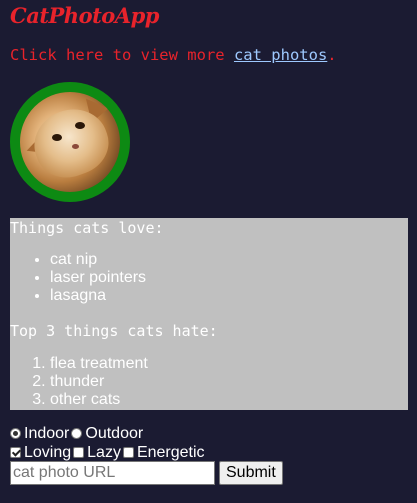  I want to click on list-item: laser pointers, so click(98, 278).